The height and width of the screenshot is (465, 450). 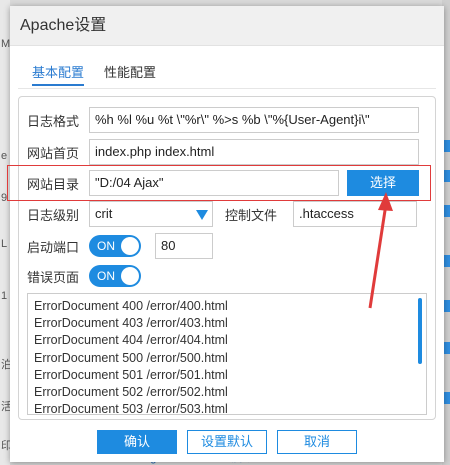 What do you see at coordinates (131, 340) in the screenshot?
I see `error-document-line: ErrorDocument 404 /error/404.html` at bounding box center [131, 340].